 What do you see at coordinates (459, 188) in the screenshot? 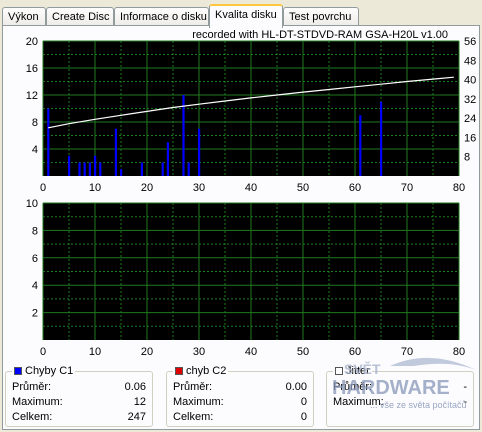
I see `x-tick-label: 80` at bounding box center [459, 188].